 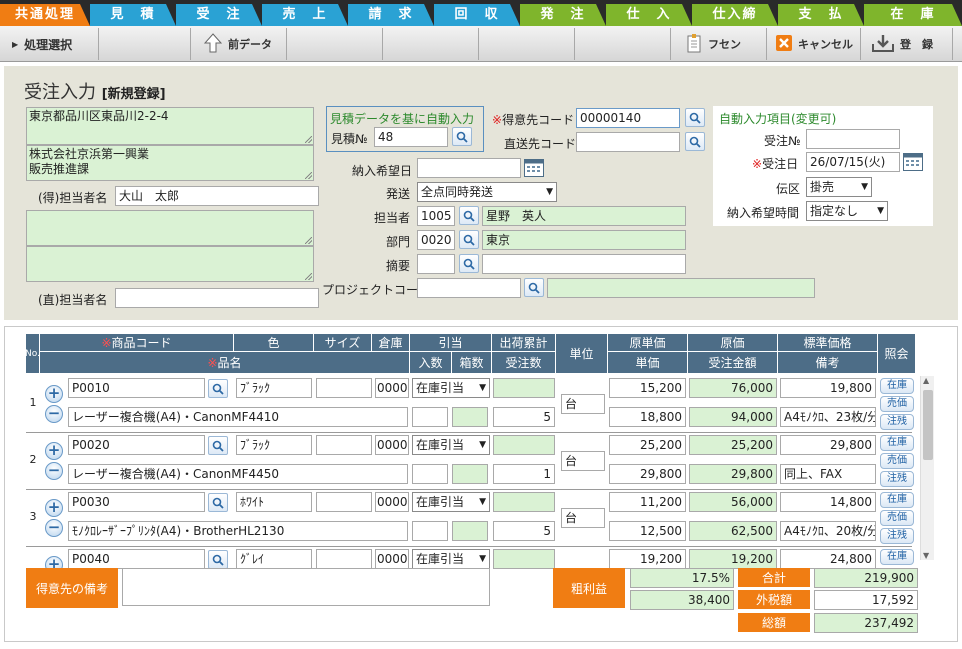 I want to click on scroll-thumb, so click(x=928, y=425).